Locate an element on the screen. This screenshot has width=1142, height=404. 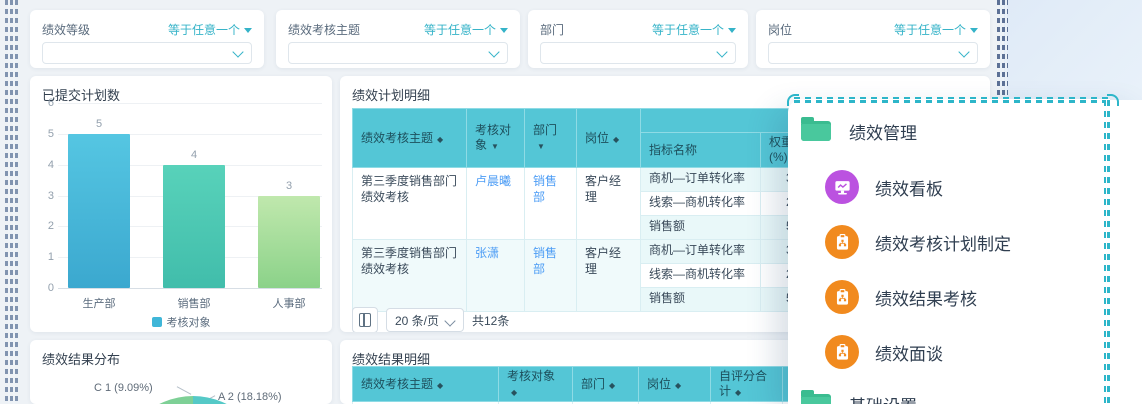
legend-swatch is located at coordinates (156, 322).